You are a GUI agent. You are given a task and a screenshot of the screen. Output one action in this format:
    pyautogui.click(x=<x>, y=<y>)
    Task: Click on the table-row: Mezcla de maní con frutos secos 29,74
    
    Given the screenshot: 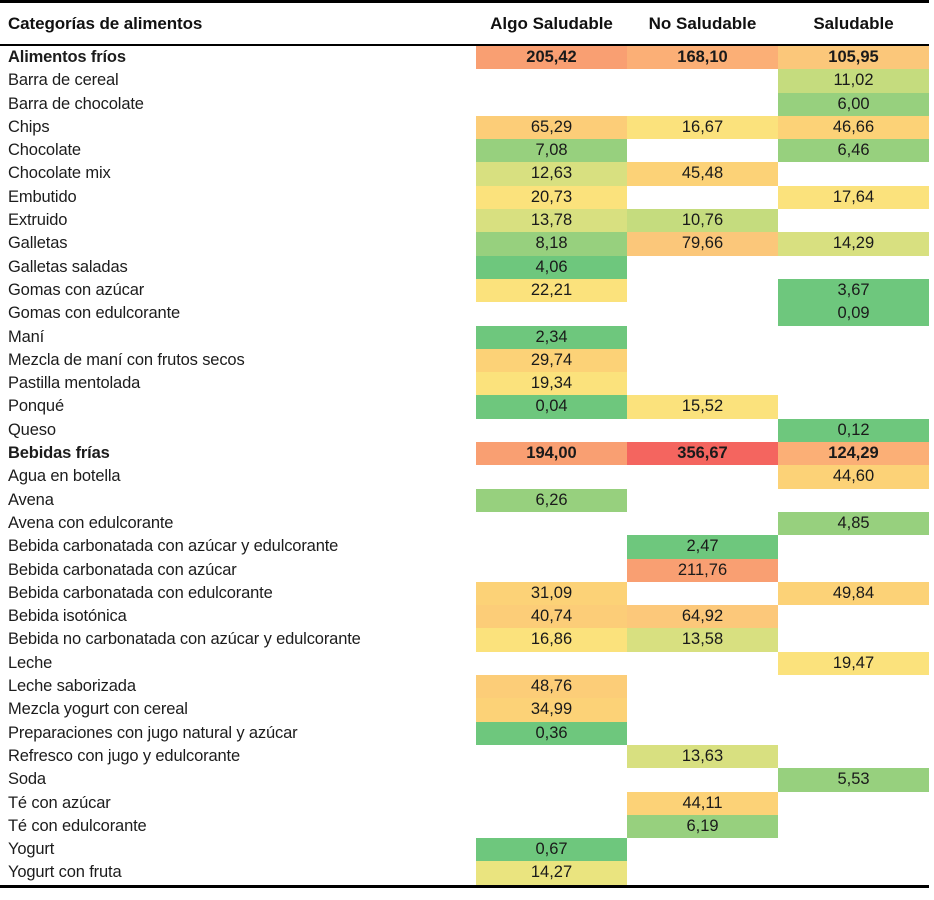 What is the action you would take?
    pyautogui.click(x=464, y=360)
    